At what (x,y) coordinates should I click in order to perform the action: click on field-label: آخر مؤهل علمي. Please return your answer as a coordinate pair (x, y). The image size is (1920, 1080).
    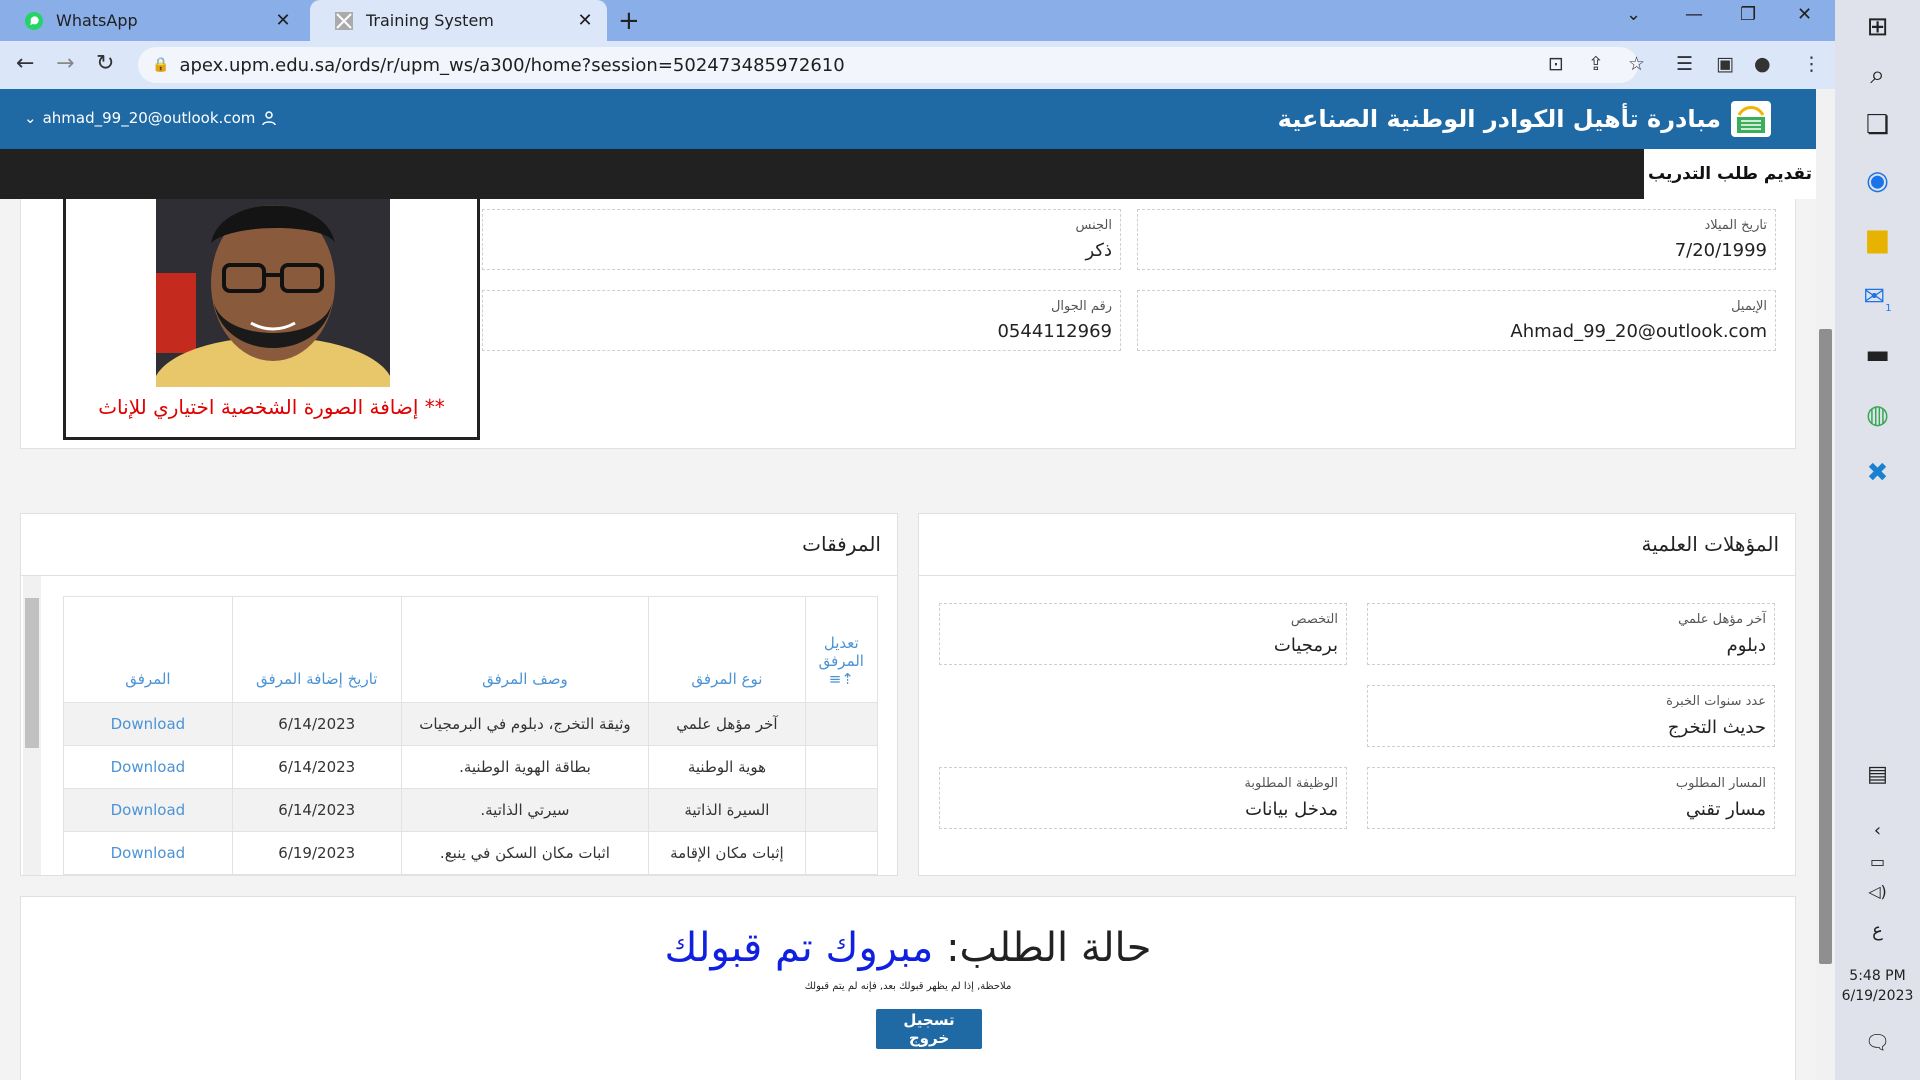
    Looking at the image, I should click on (1722, 619).